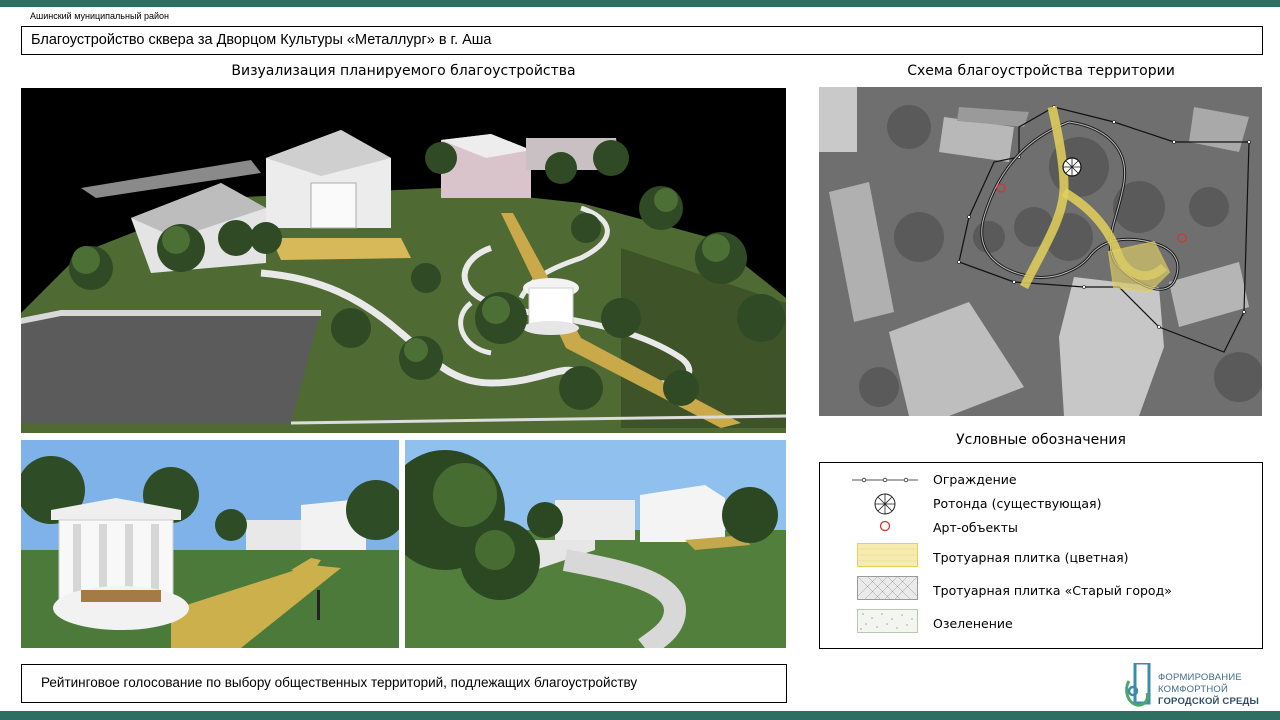 This screenshot has width=1280, height=720. Describe the element at coordinates (887, 555) in the screenshot. I see `colored-paving-swatch-icon` at that location.